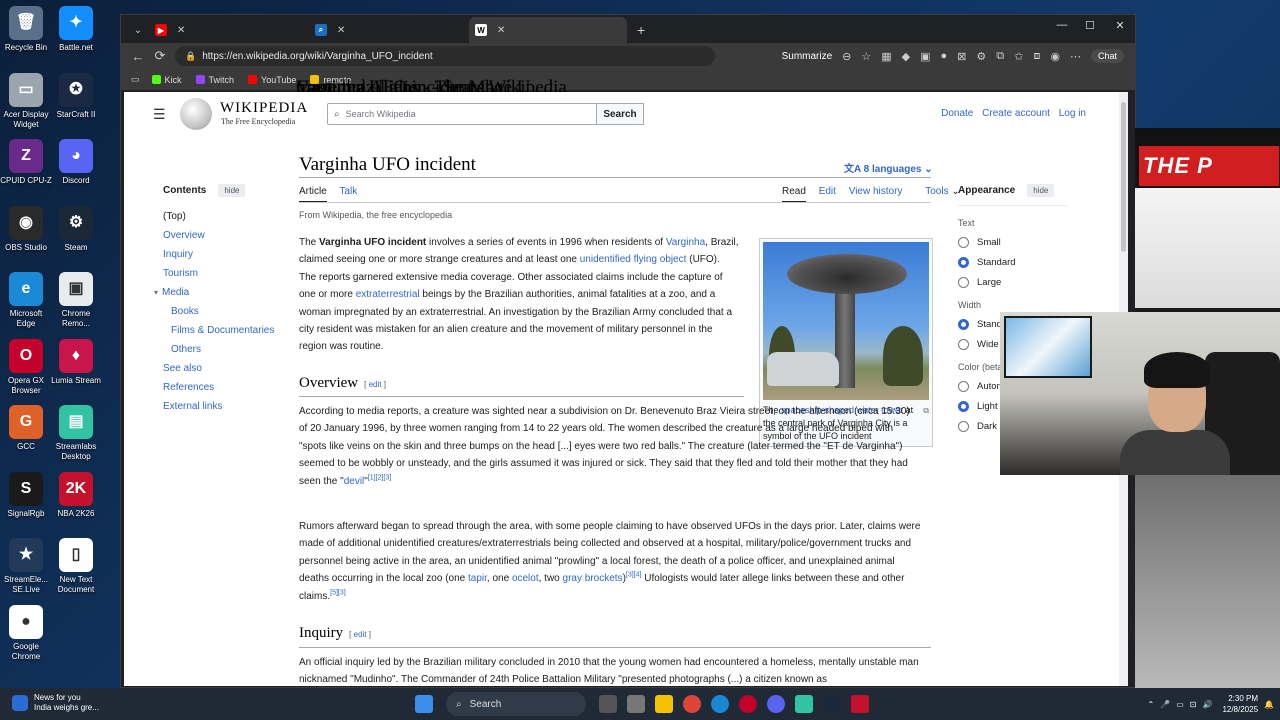 The width and height of the screenshot is (1280, 720). What do you see at coordinates (388, 294) in the screenshot?
I see `link-extraterrestrial: extraterrestrial` at bounding box center [388, 294].